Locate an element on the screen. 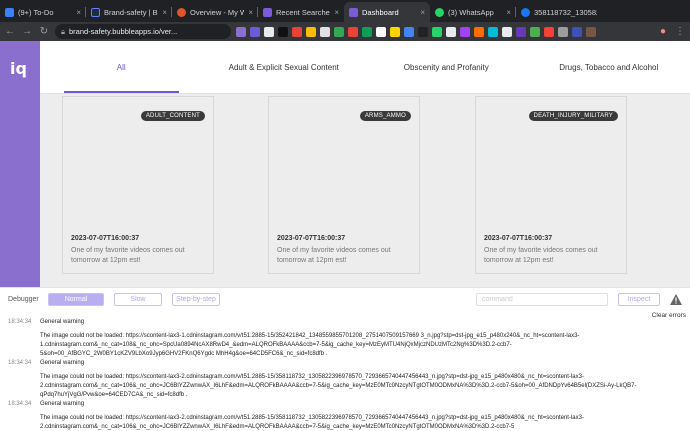  browser-tab: Brand-safety | Bubble × is located at coordinates (129, 12).